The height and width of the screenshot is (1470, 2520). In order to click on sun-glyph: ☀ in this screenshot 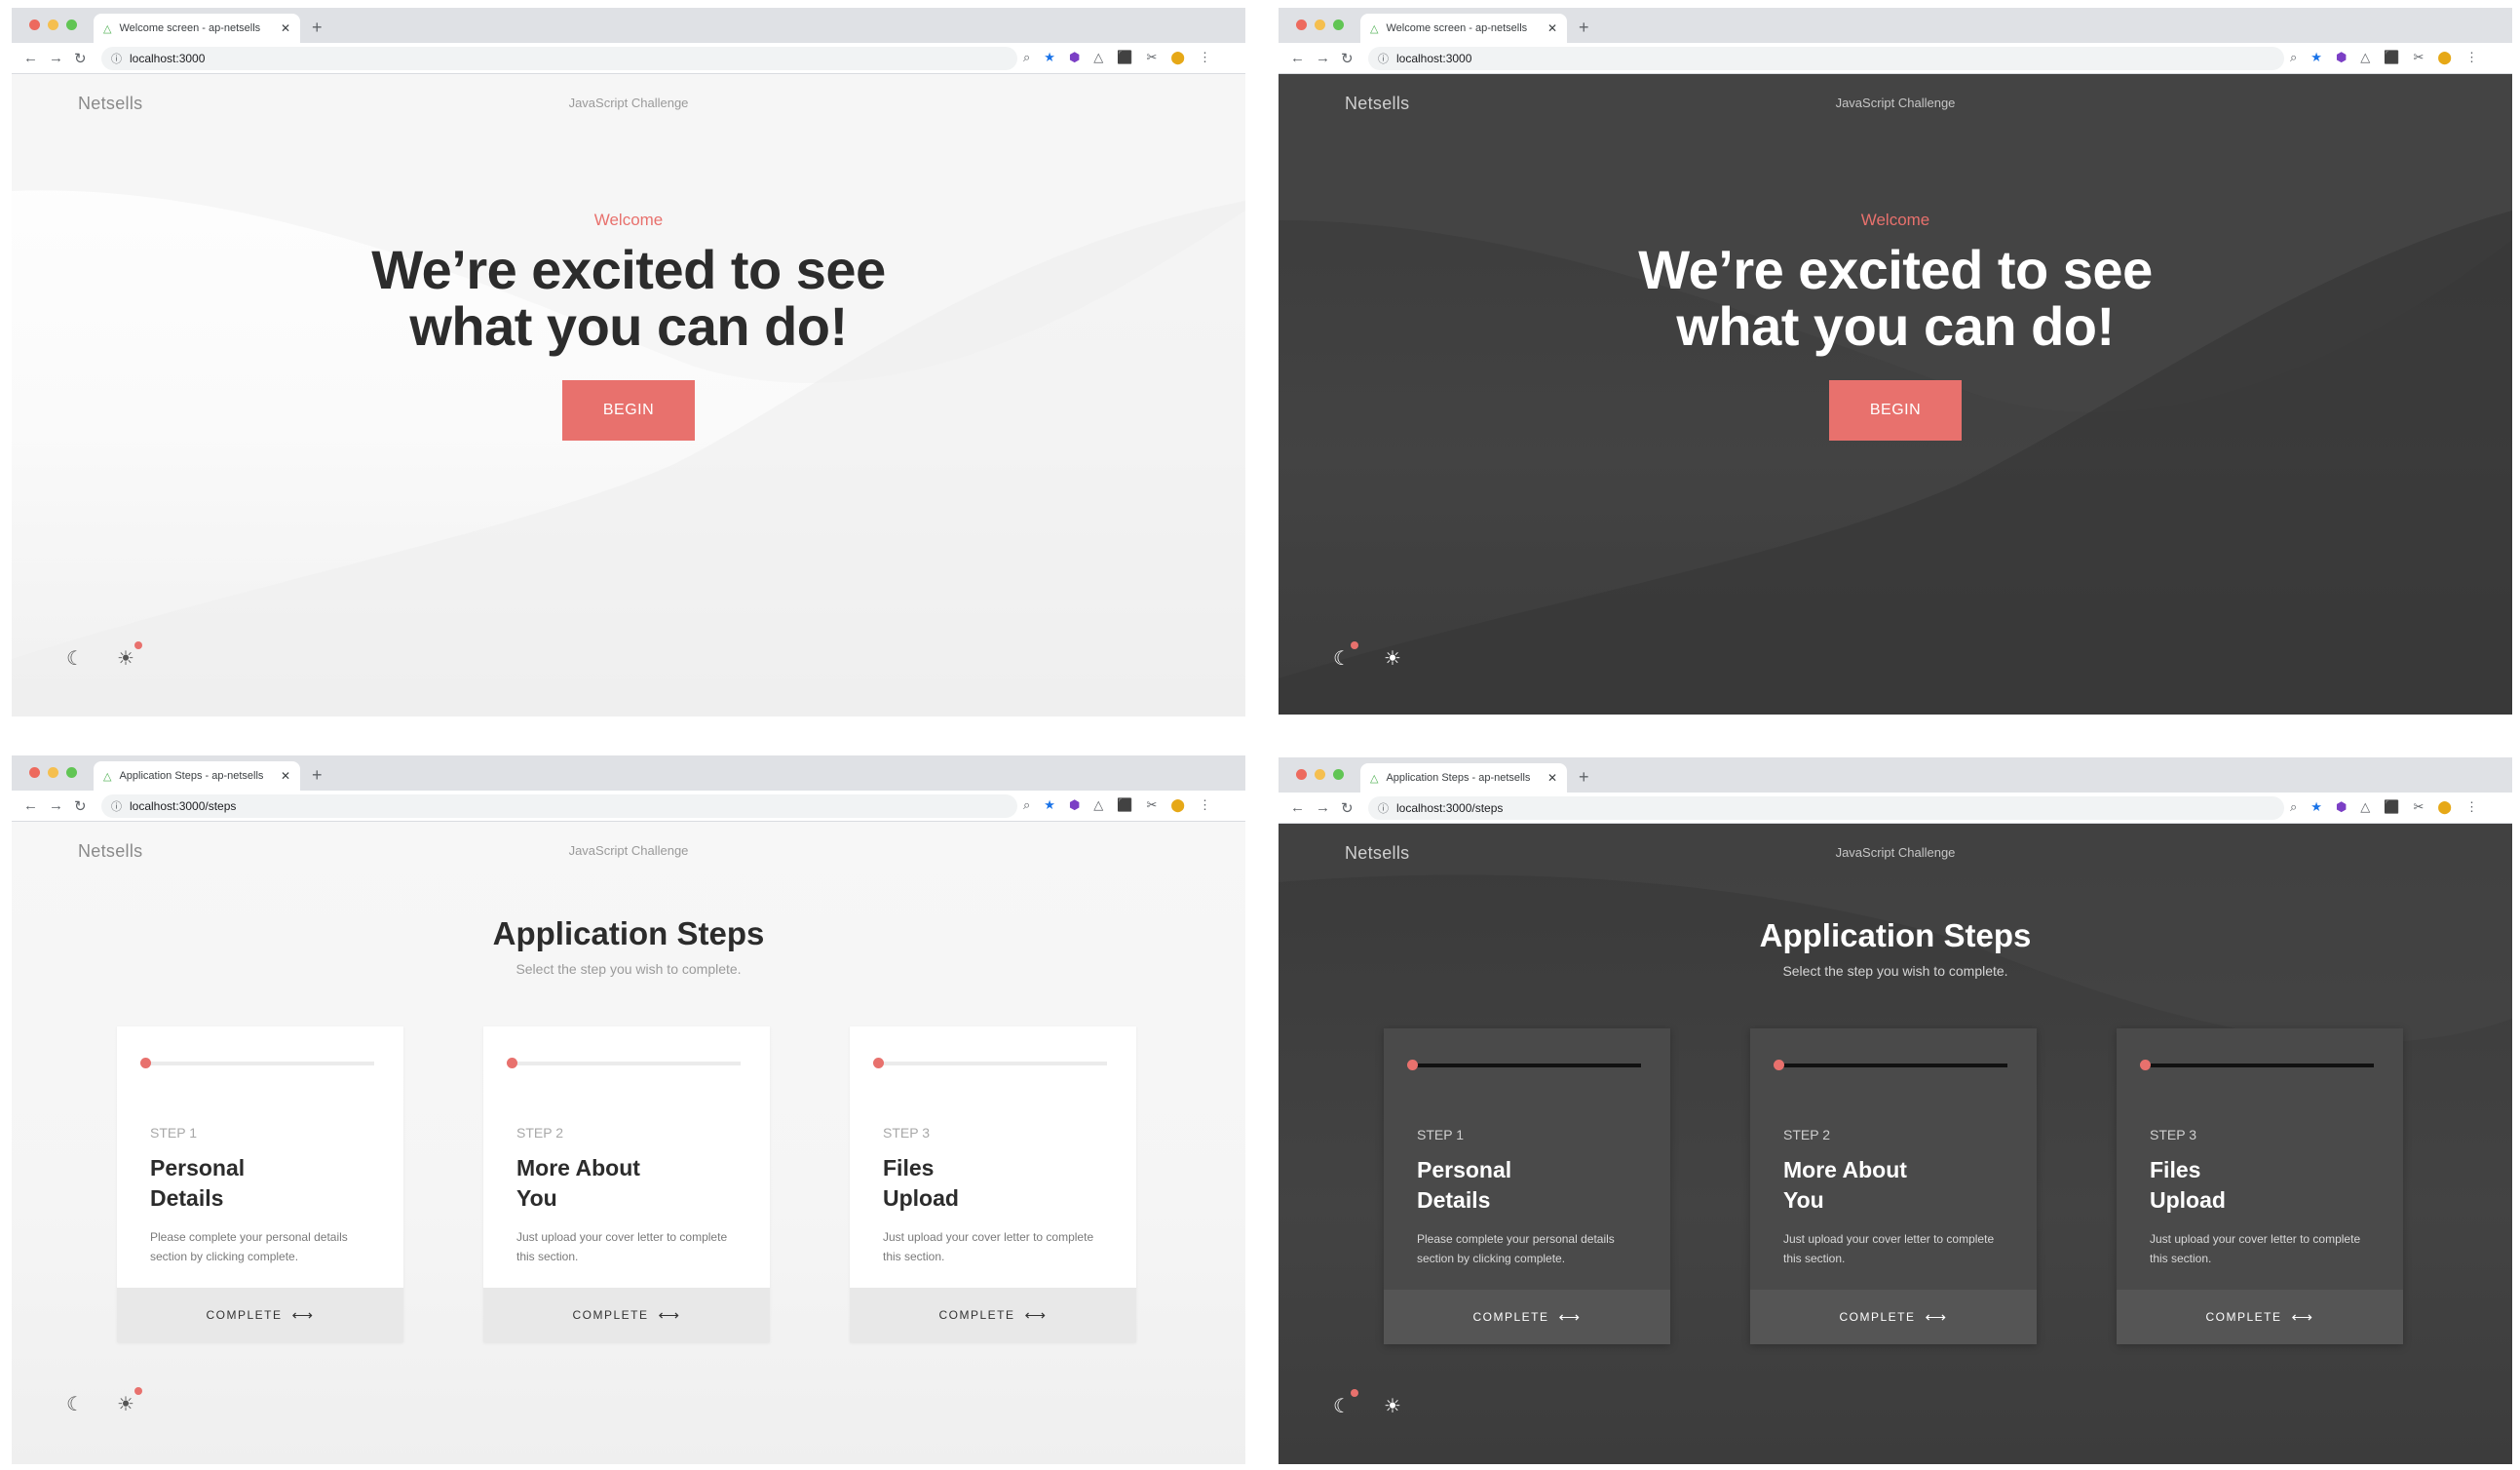, I will do `click(1392, 1406)`.